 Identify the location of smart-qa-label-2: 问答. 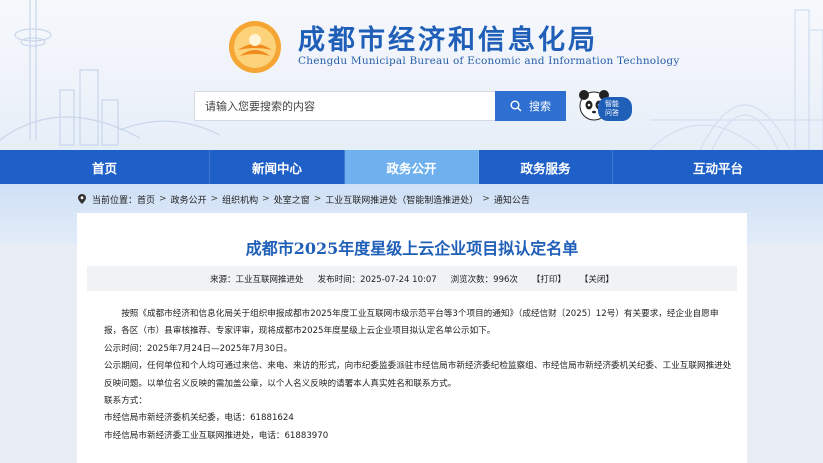
(612, 113).